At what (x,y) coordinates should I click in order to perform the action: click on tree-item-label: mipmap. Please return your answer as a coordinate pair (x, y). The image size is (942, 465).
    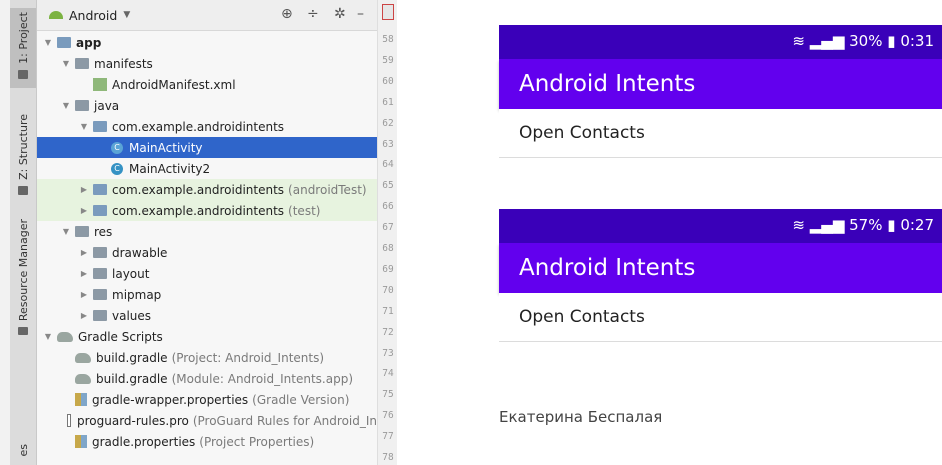
    Looking at the image, I should click on (137, 294).